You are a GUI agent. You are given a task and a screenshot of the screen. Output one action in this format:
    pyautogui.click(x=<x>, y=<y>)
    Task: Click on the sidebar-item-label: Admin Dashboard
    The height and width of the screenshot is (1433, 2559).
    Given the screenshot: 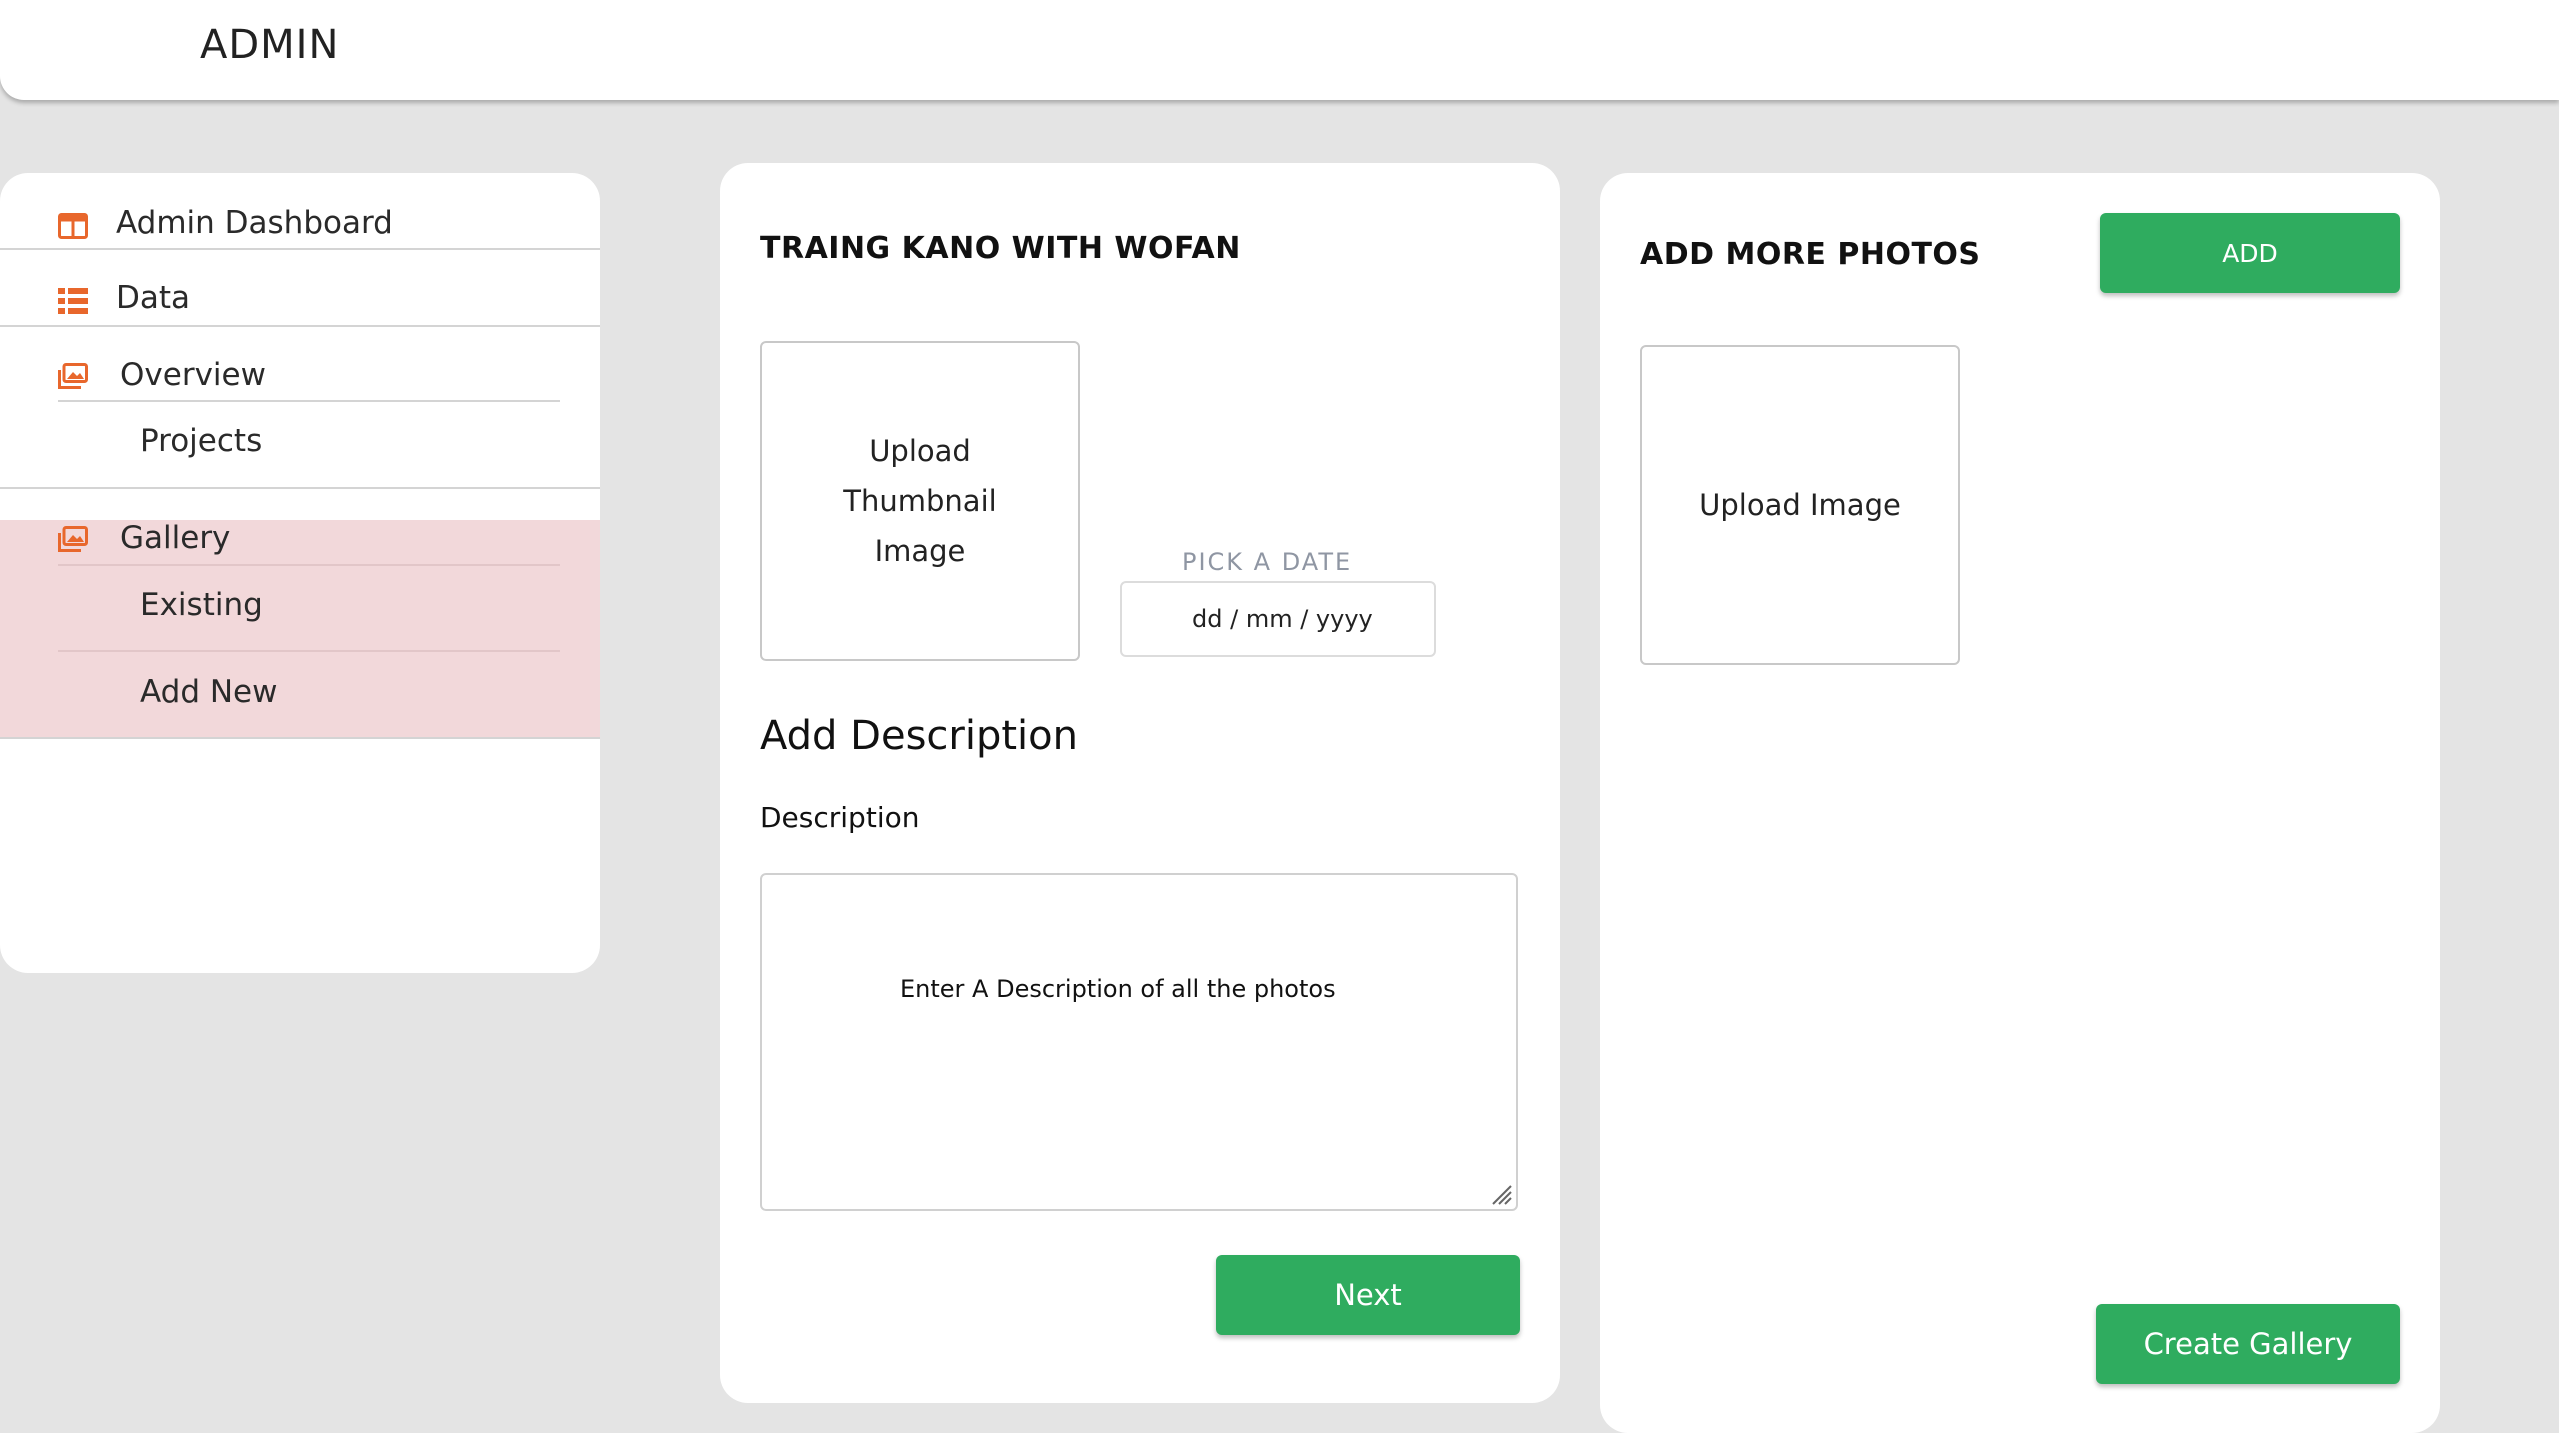 What is the action you would take?
    pyautogui.click(x=254, y=223)
    